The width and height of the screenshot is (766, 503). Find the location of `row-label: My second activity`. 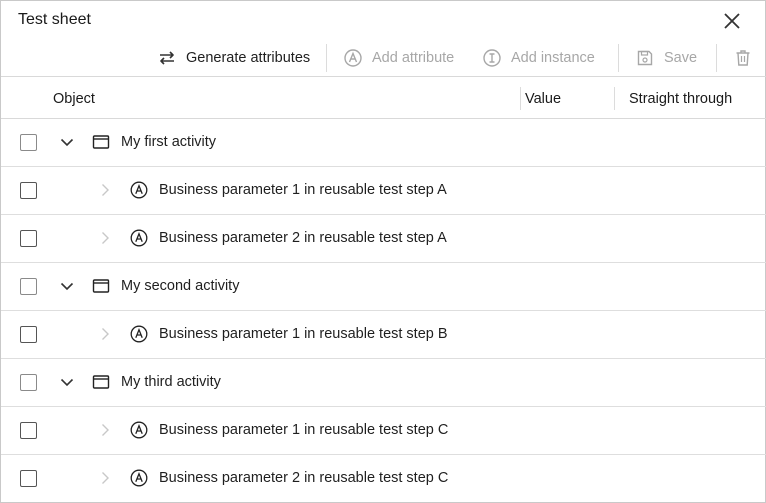

row-label: My second activity is located at coordinates (180, 286).